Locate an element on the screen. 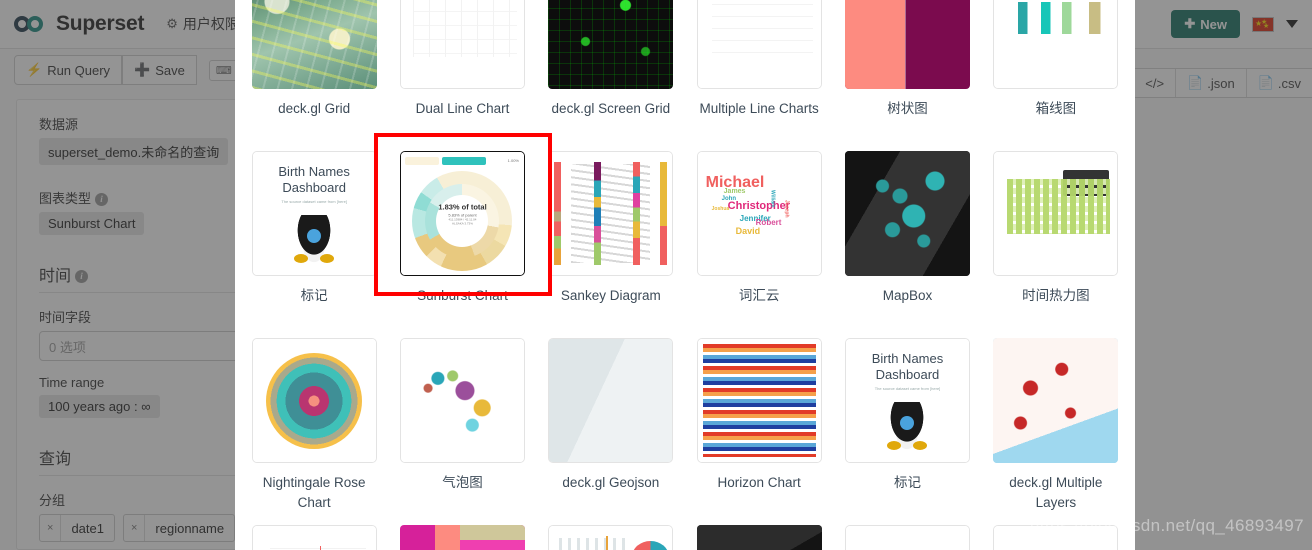 This screenshot has height=550, width=1312. watermark: https://blog.csdn.net/qq_46893497 is located at coordinates (1166, 525).